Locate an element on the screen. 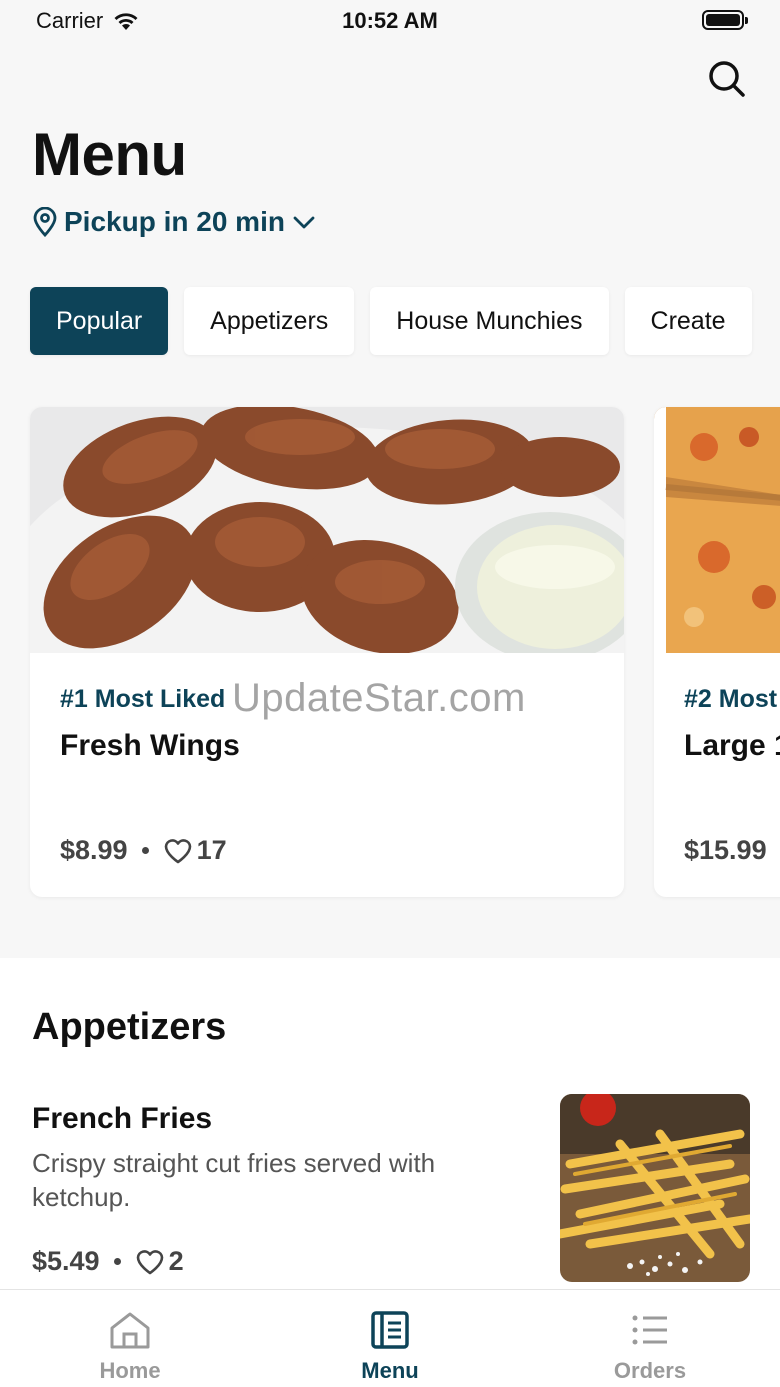  item-meta: $15.99 is located at coordinates (725, 850).